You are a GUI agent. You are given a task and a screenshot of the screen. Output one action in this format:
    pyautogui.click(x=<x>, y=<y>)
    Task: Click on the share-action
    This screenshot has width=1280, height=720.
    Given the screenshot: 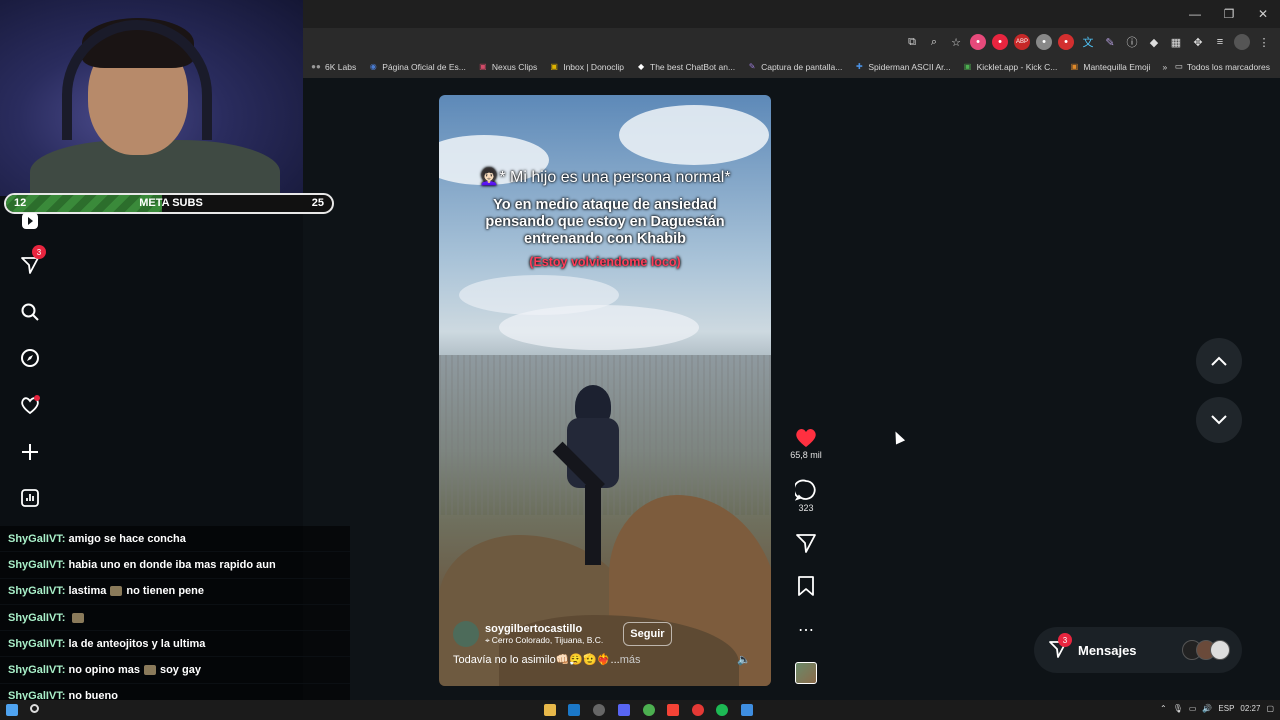 What is the action you would take?
    pyautogui.click(x=806, y=543)
    